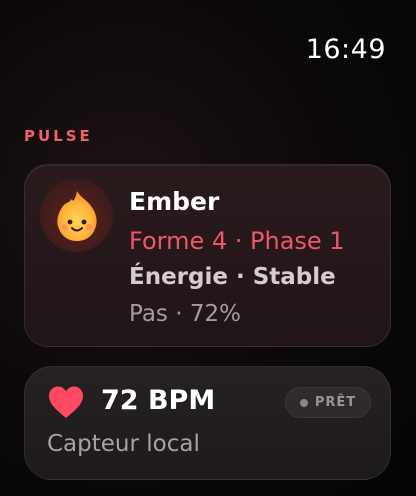  Describe the element at coordinates (185, 314) in the screenshot. I see `pet-steps: Pas · 72%` at that location.